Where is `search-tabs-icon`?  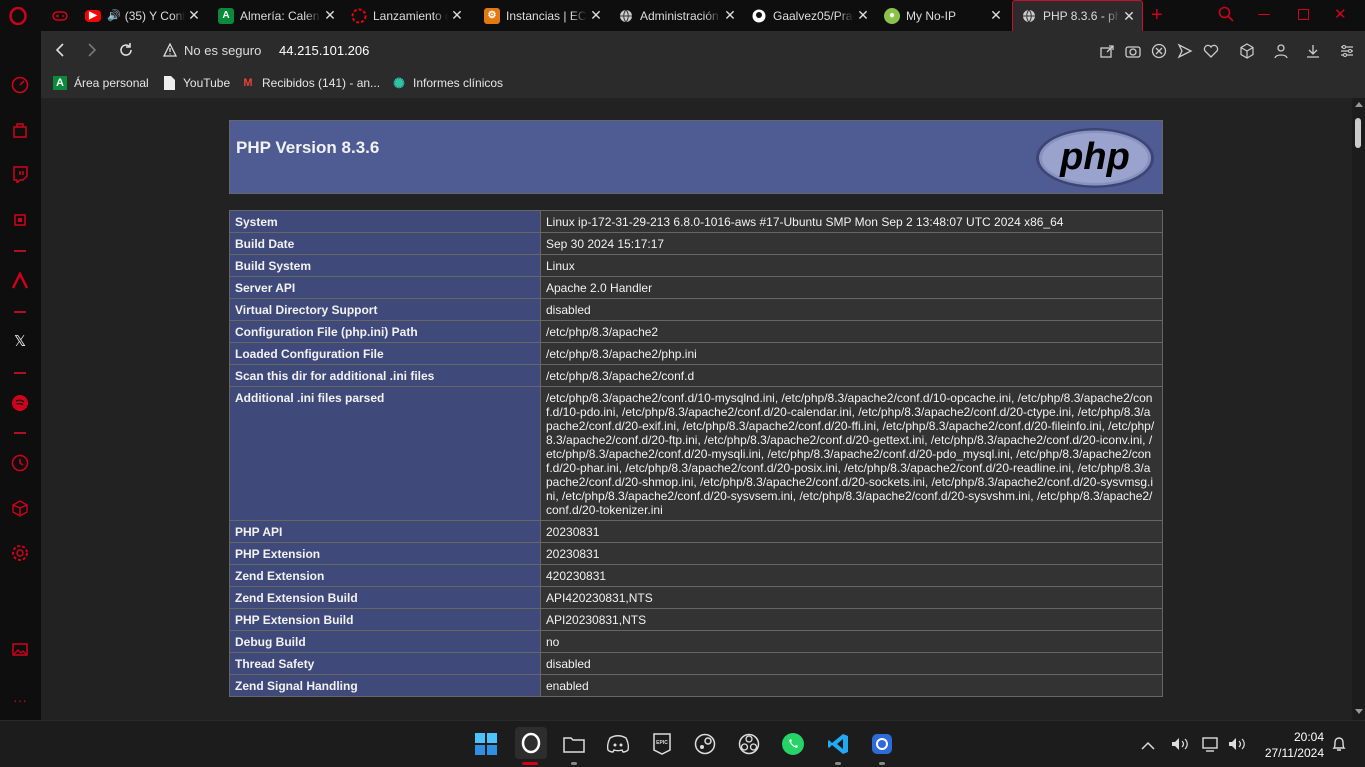 search-tabs-icon is located at coordinates (1226, 16).